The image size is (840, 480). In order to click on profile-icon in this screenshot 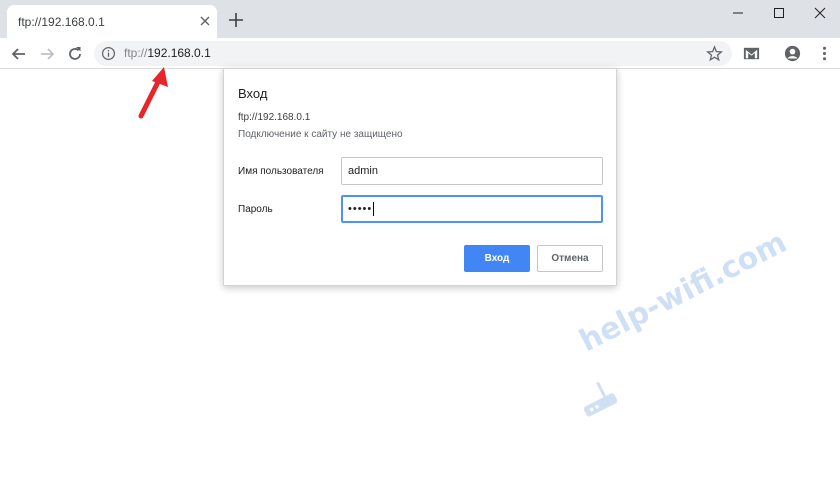, I will do `click(792, 53)`.